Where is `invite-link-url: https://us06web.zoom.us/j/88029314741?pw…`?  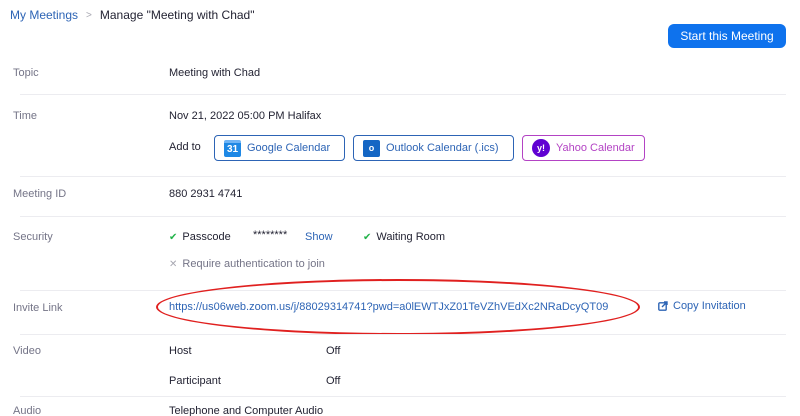
invite-link-url: https://us06web.zoom.us/j/88029314741?pw… is located at coordinates (388, 307).